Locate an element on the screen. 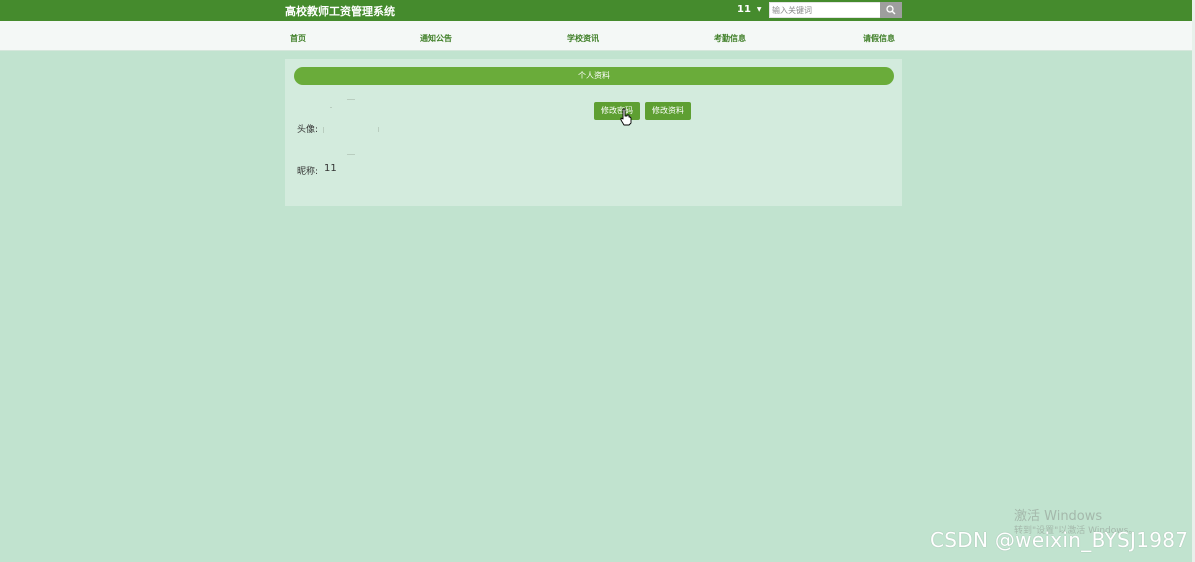  search-button is located at coordinates (891, 10).